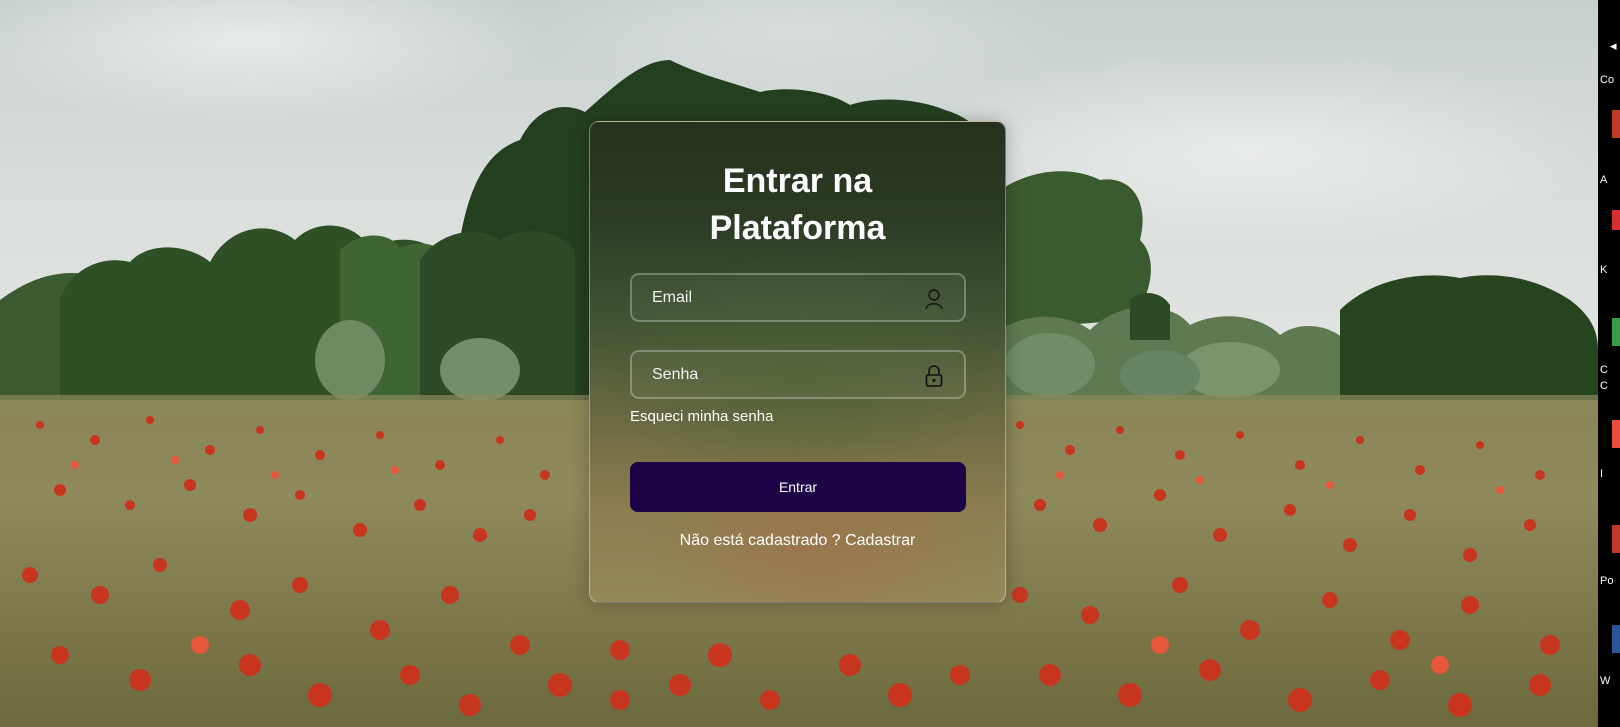 The image size is (1620, 727). What do you see at coordinates (1605, 681) in the screenshot?
I see `desktop-label: W` at bounding box center [1605, 681].